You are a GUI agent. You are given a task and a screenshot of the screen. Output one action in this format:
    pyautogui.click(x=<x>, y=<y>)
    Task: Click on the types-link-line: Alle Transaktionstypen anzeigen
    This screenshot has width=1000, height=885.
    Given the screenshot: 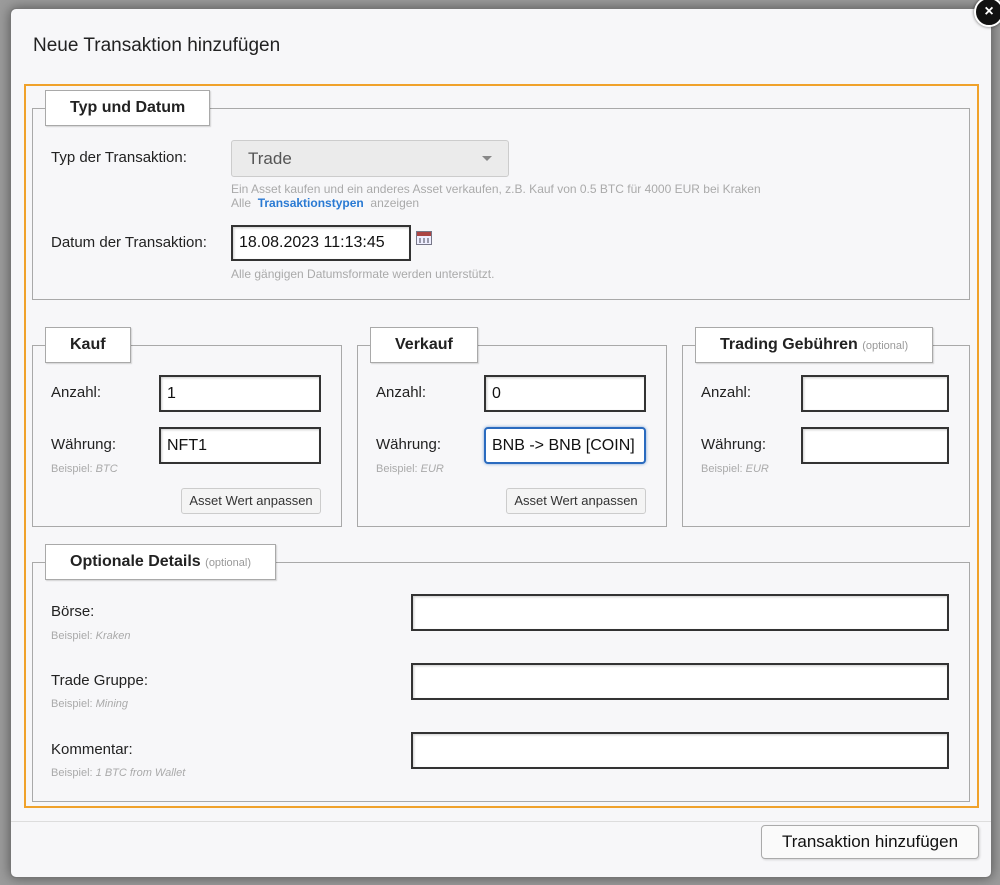 What is the action you would take?
    pyautogui.click(x=325, y=203)
    